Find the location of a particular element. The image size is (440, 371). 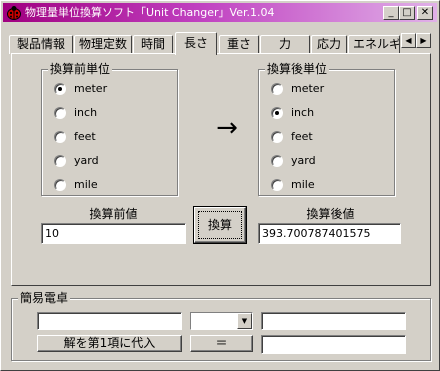

input-value-field: 10 is located at coordinates (113, 233).